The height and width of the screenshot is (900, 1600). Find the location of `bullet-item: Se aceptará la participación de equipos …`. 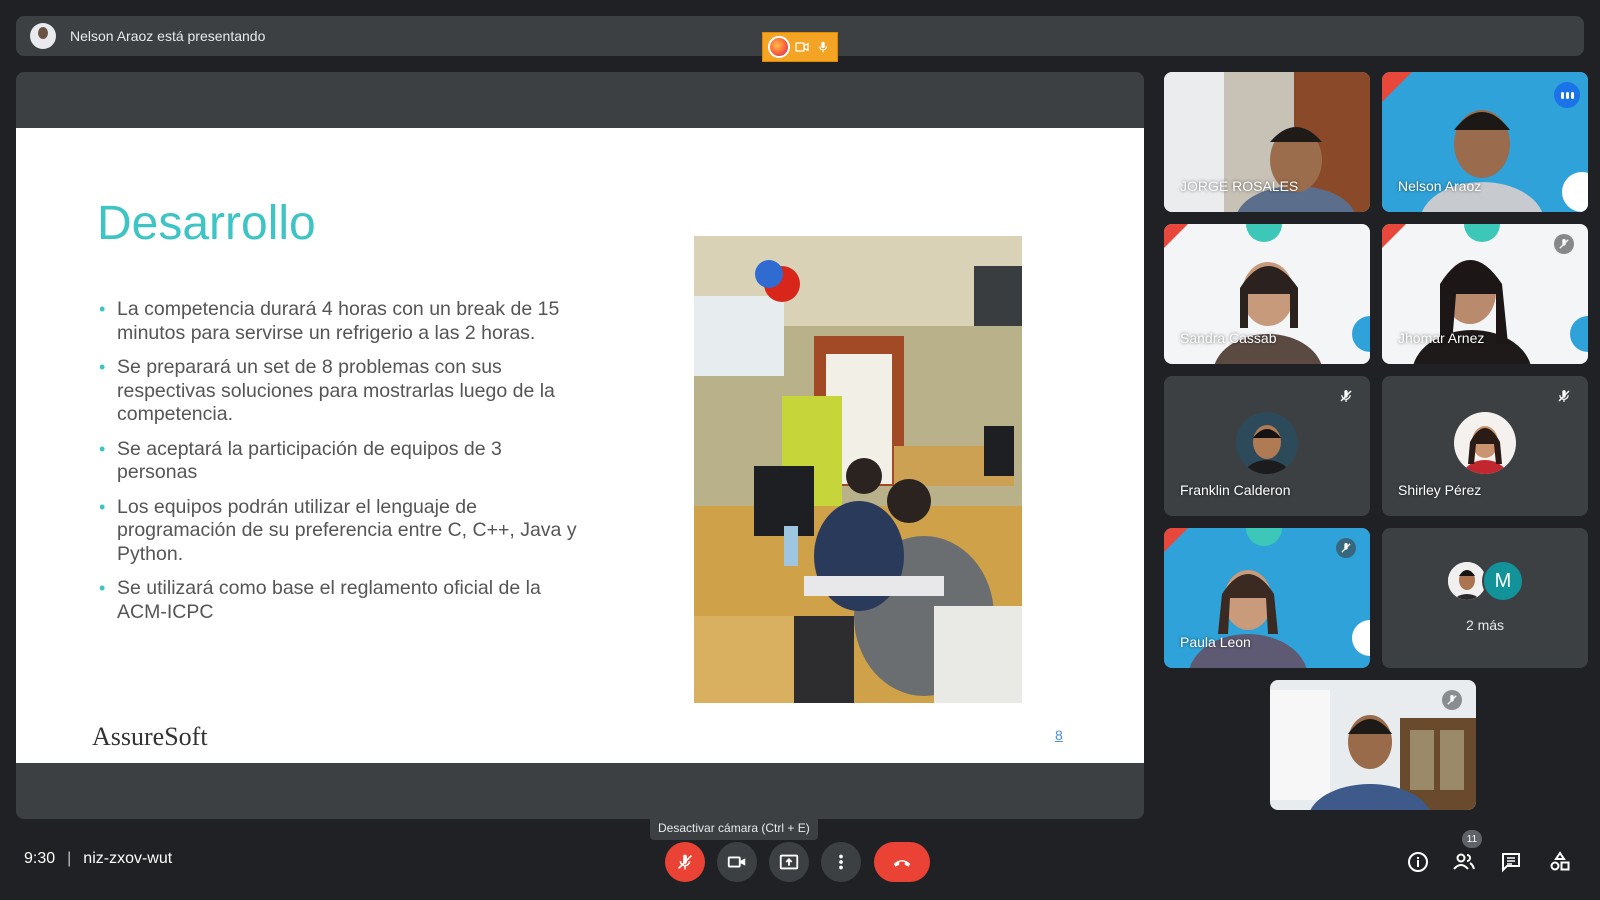

bullet-item: Se aceptará la participación de equipos … is located at coordinates (337, 461).